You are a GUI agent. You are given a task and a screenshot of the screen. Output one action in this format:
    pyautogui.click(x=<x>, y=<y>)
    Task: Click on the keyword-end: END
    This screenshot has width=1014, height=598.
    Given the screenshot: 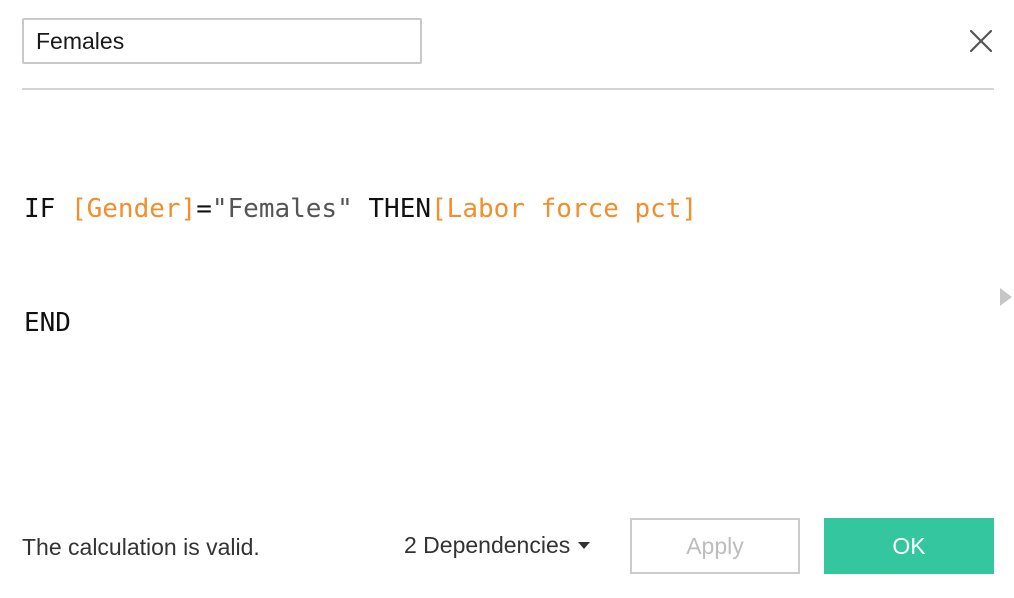 What is the action you would take?
    pyautogui.click(x=47, y=323)
    